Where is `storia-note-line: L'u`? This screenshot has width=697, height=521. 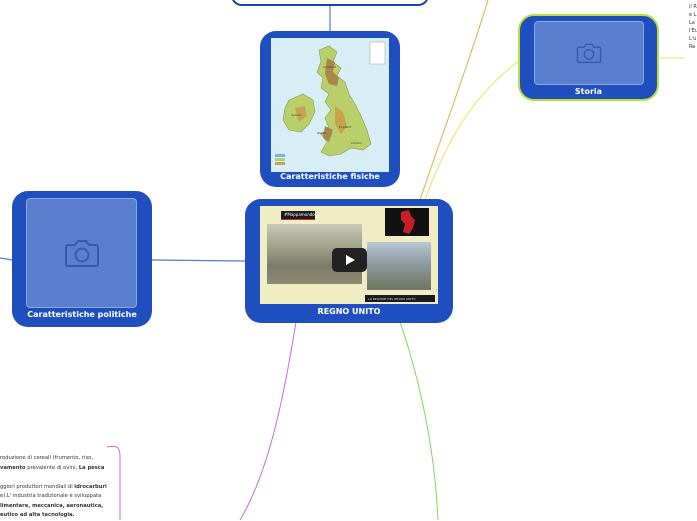 storia-note-line: L'u is located at coordinates (693, 39).